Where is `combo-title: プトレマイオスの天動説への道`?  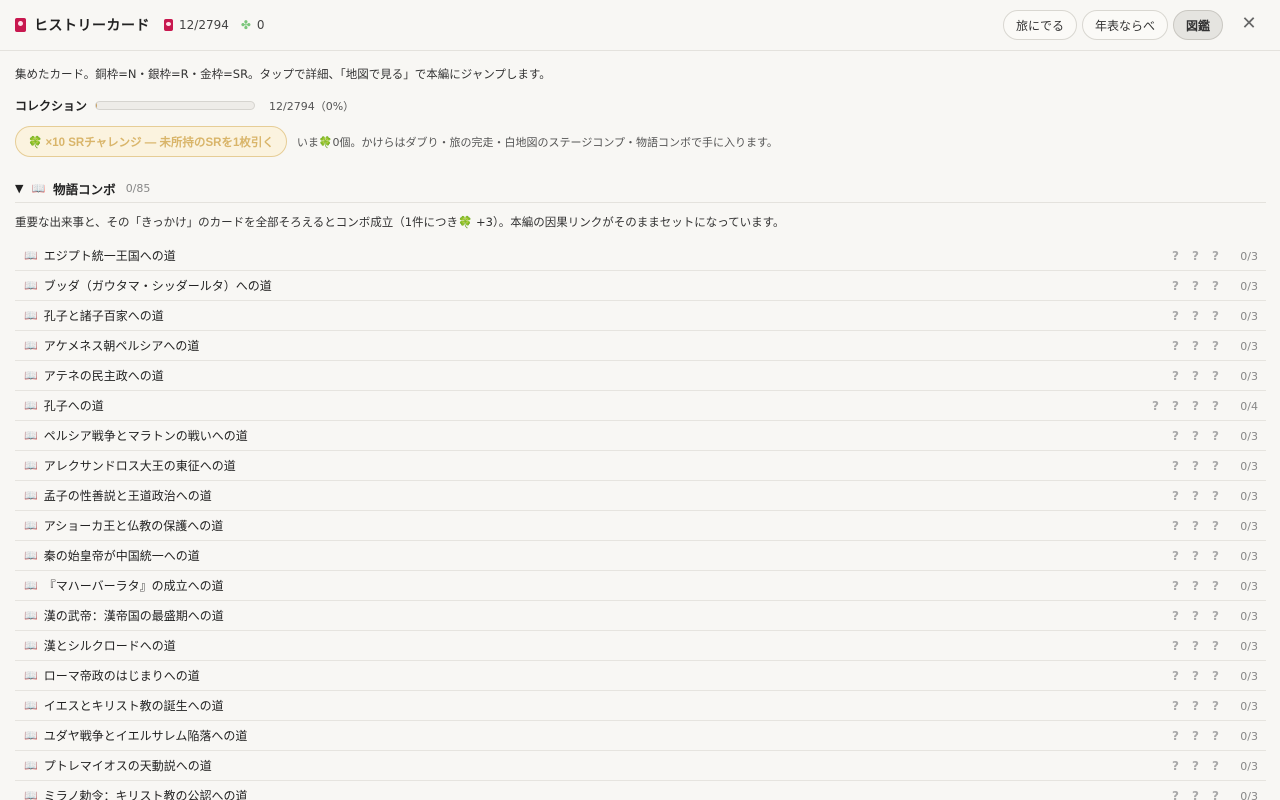 combo-title: プトレマイオスの天動説への道 is located at coordinates (127, 766).